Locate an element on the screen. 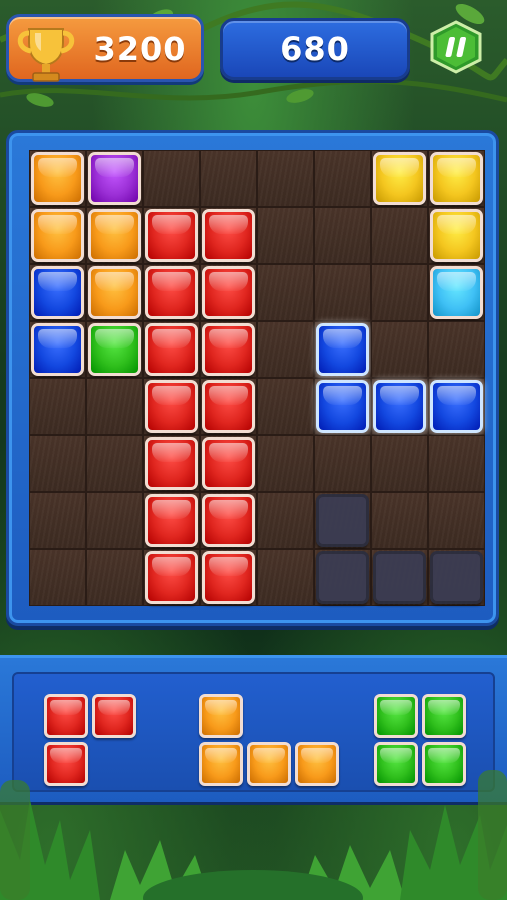 This screenshot has width=507, height=900. jewel-block-green is located at coordinates (114, 349).